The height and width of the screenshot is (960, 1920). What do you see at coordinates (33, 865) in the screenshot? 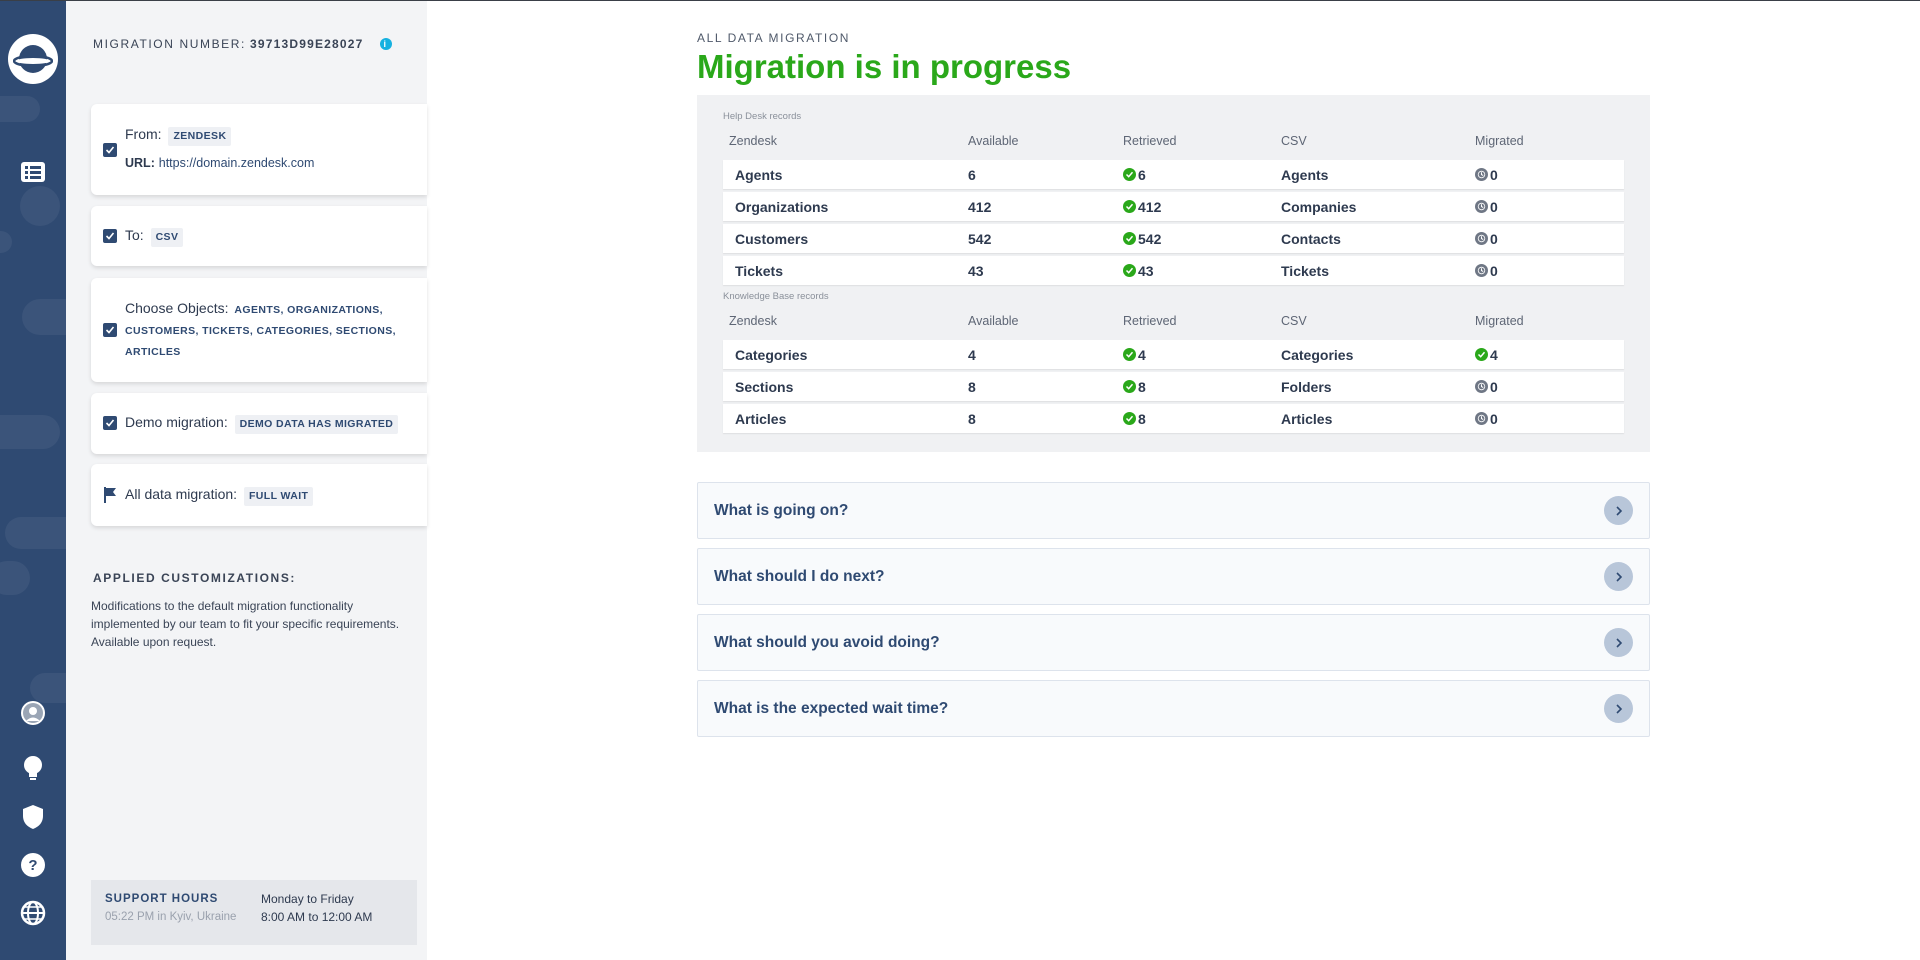
I see `help-icon: ?` at bounding box center [33, 865].